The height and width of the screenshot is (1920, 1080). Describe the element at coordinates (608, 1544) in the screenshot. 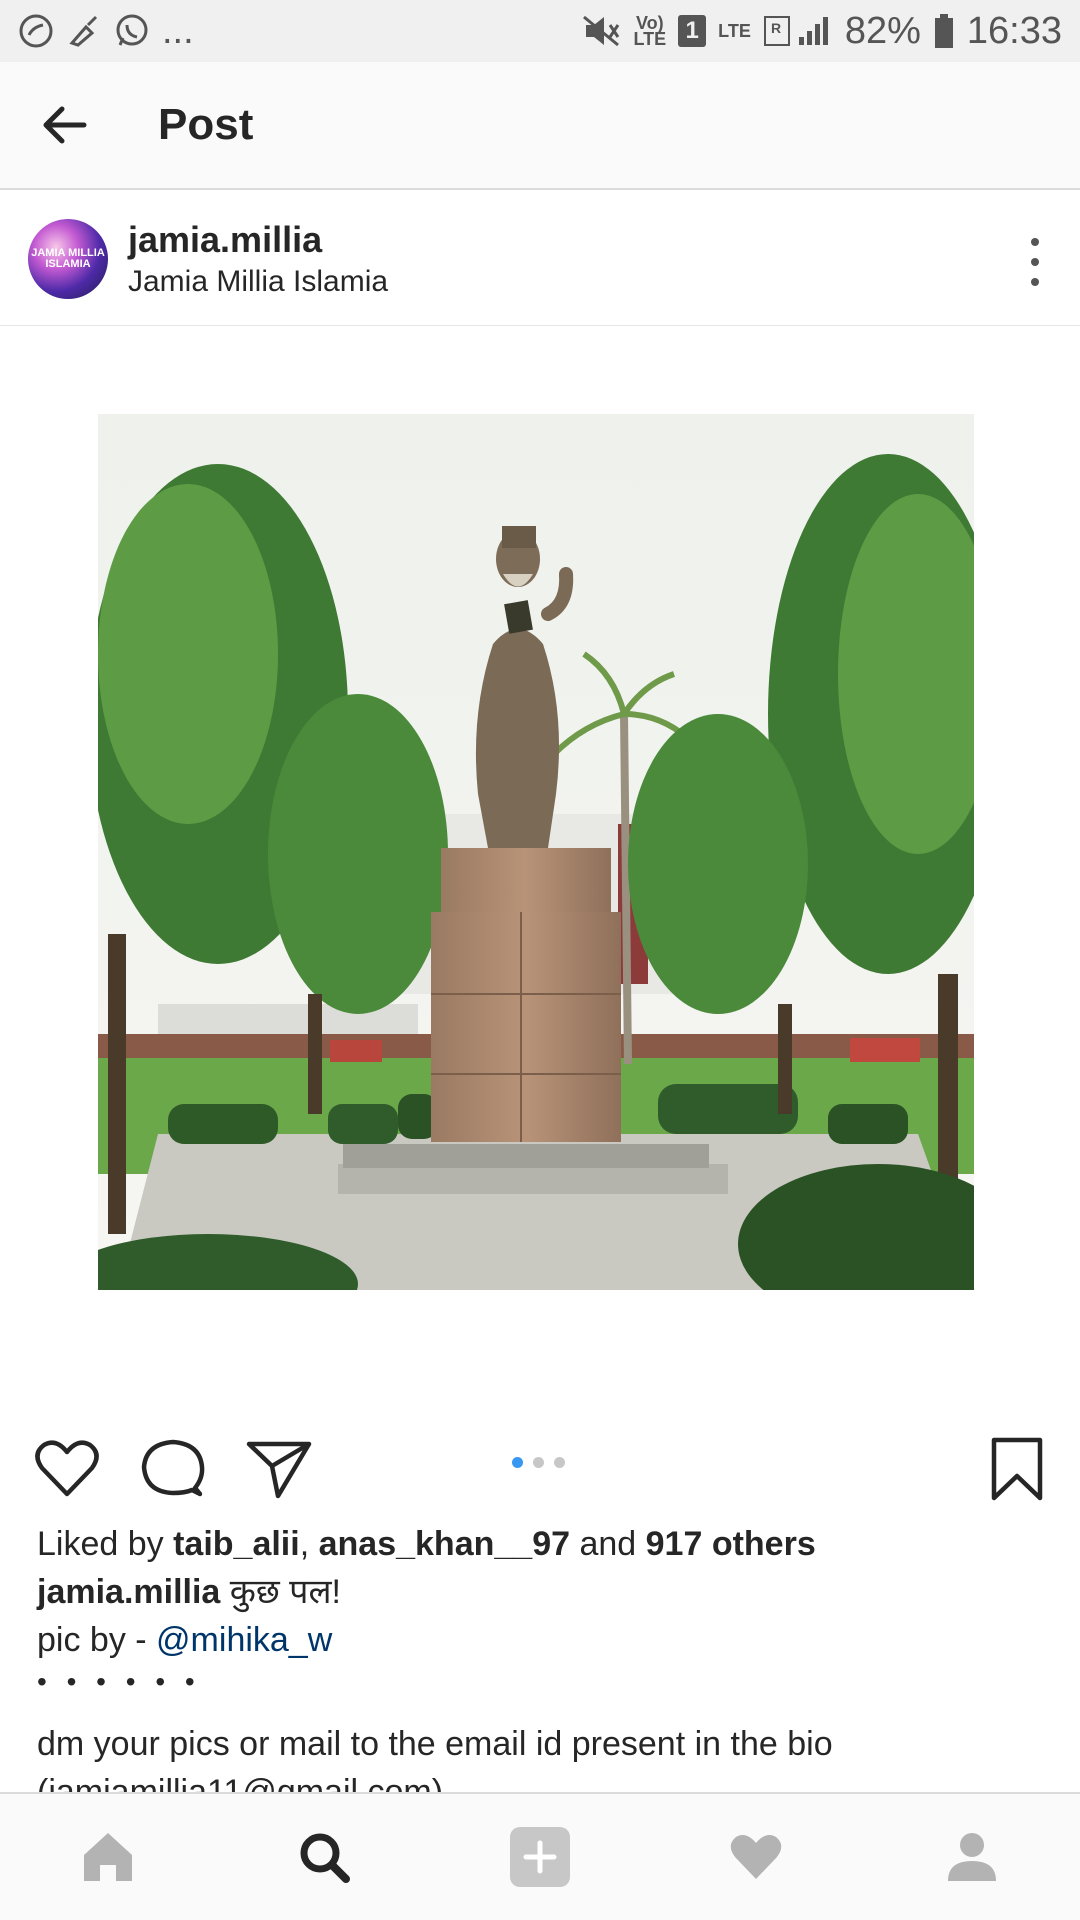

I see `likes-and: and` at that location.